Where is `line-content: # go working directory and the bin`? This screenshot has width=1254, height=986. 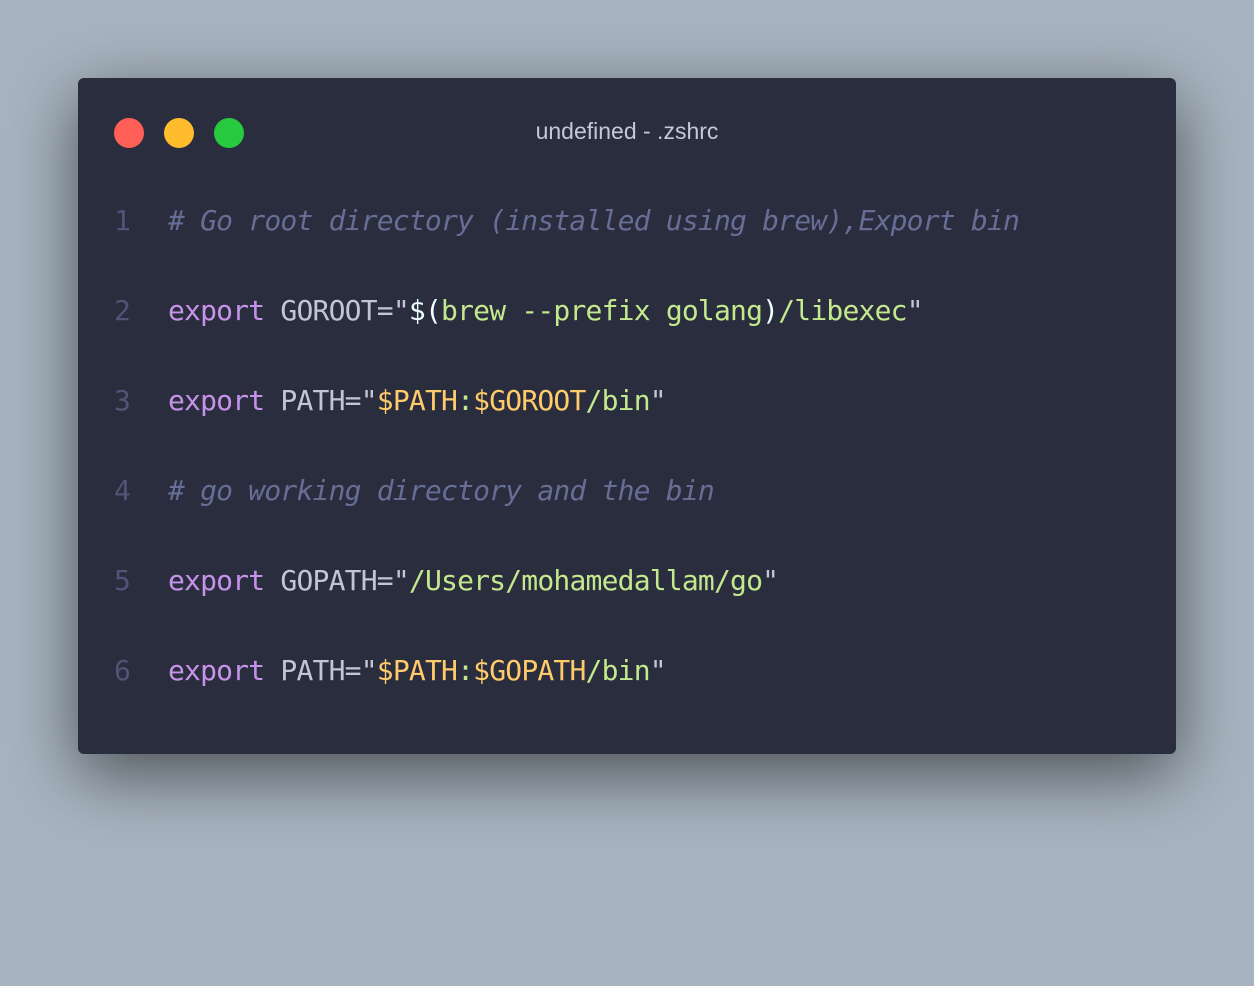
line-content: # go working directory and the bin is located at coordinates (441, 491).